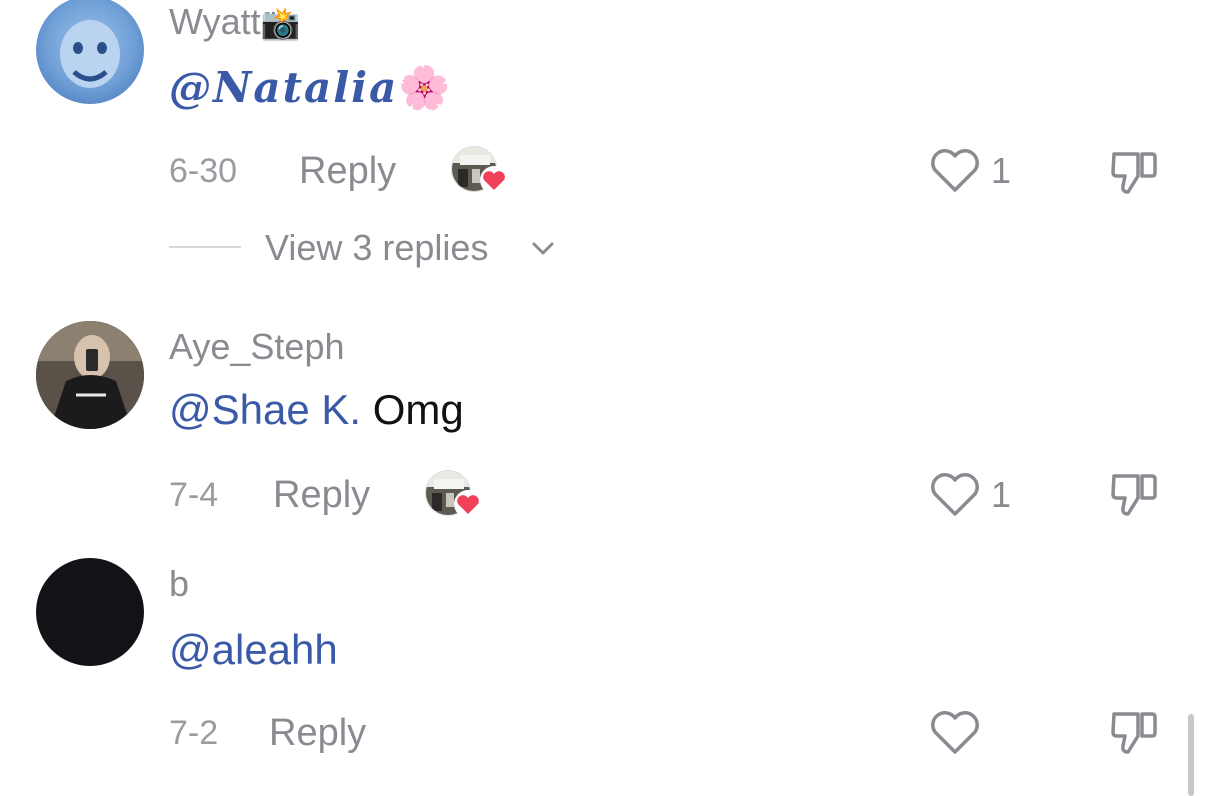 The height and width of the screenshot is (796, 1206). I want to click on comment-text: @aleahh, so click(253, 650).